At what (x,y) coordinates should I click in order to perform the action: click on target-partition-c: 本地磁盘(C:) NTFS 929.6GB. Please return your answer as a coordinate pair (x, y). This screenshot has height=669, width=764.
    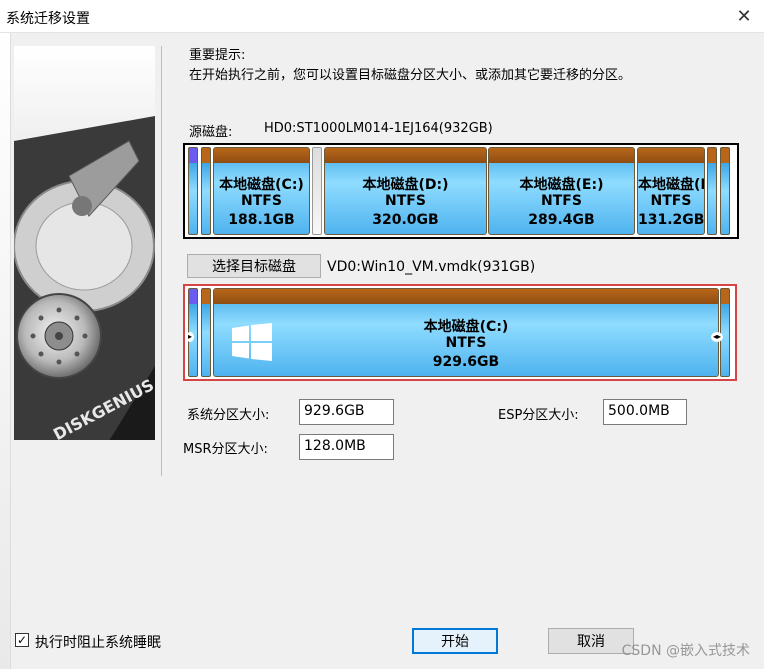
    Looking at the image, I should click on (466, 332).